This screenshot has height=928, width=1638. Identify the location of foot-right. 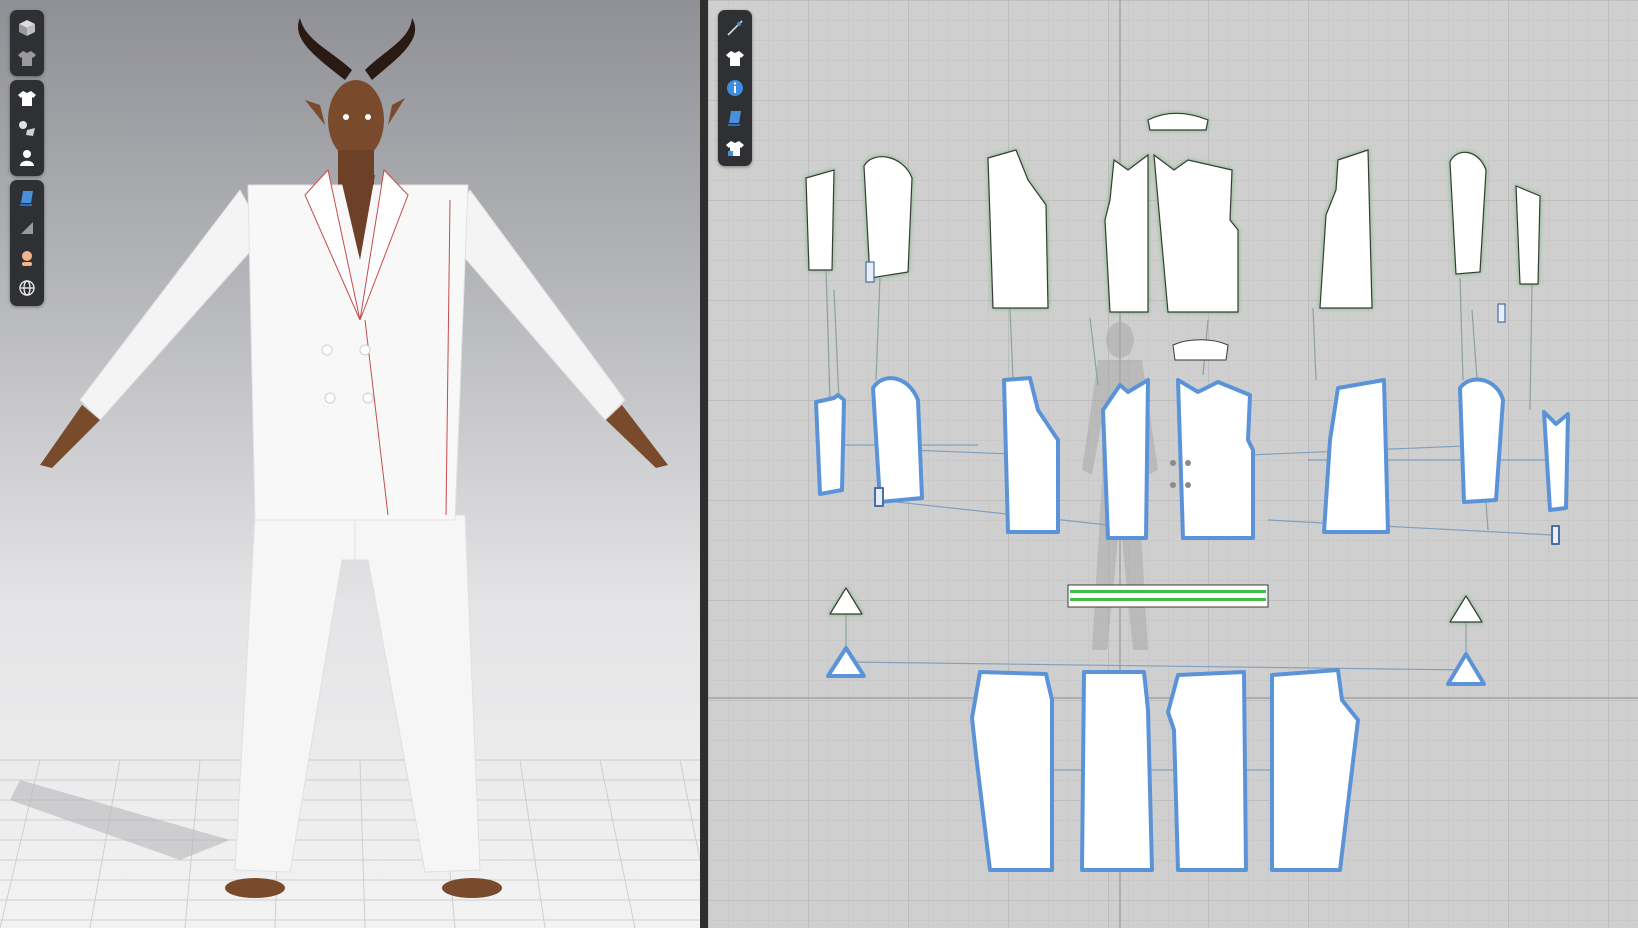
(472, 888).